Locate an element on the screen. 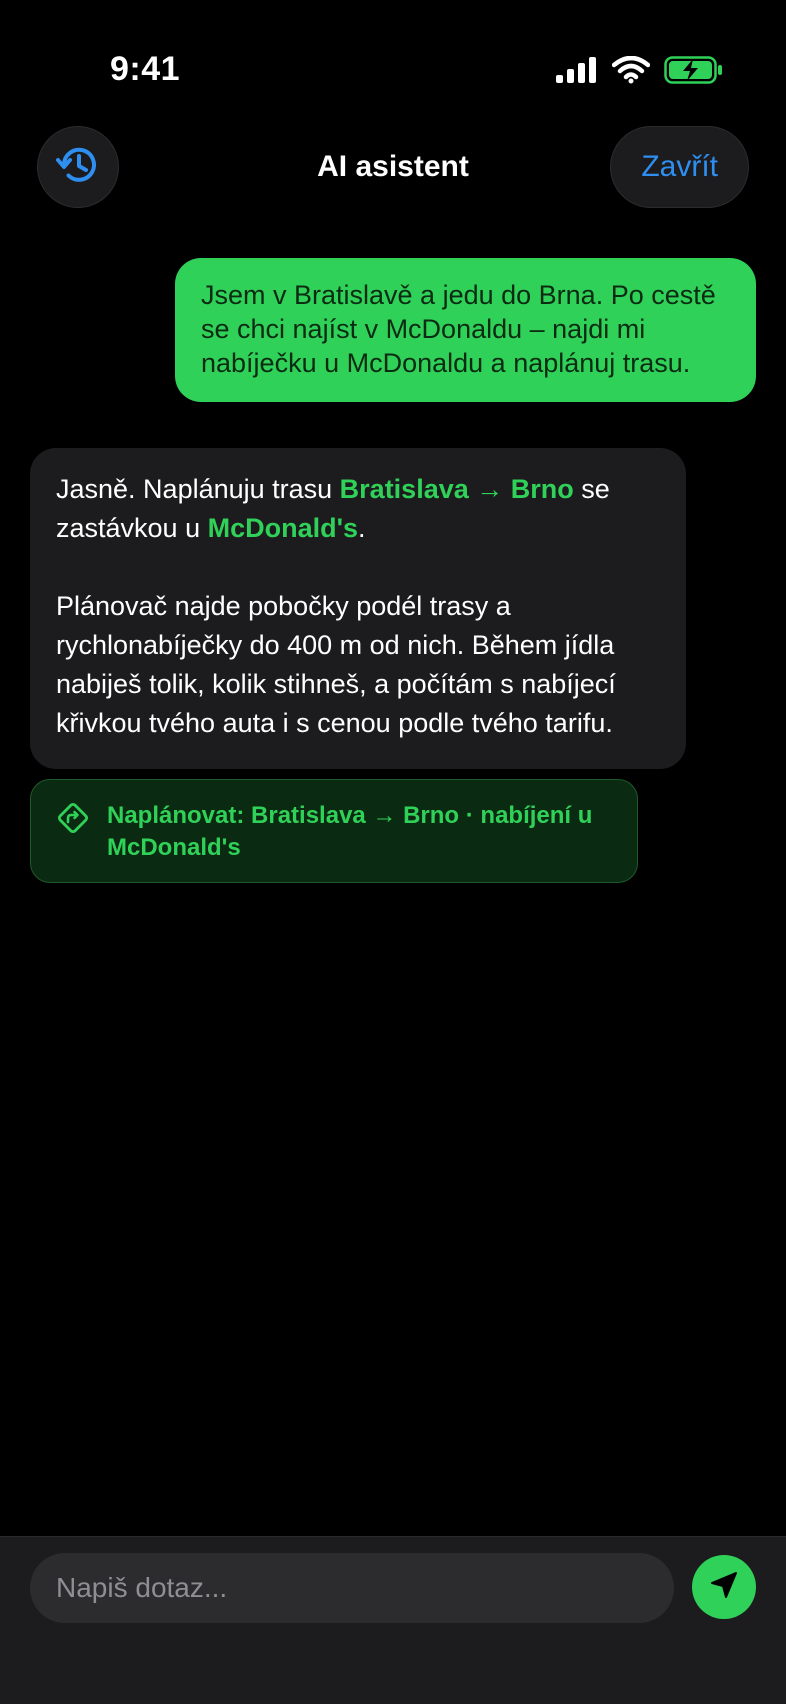  assistant-text: Jasně. Naplánuju trasu is located at coordinates (198, 489).